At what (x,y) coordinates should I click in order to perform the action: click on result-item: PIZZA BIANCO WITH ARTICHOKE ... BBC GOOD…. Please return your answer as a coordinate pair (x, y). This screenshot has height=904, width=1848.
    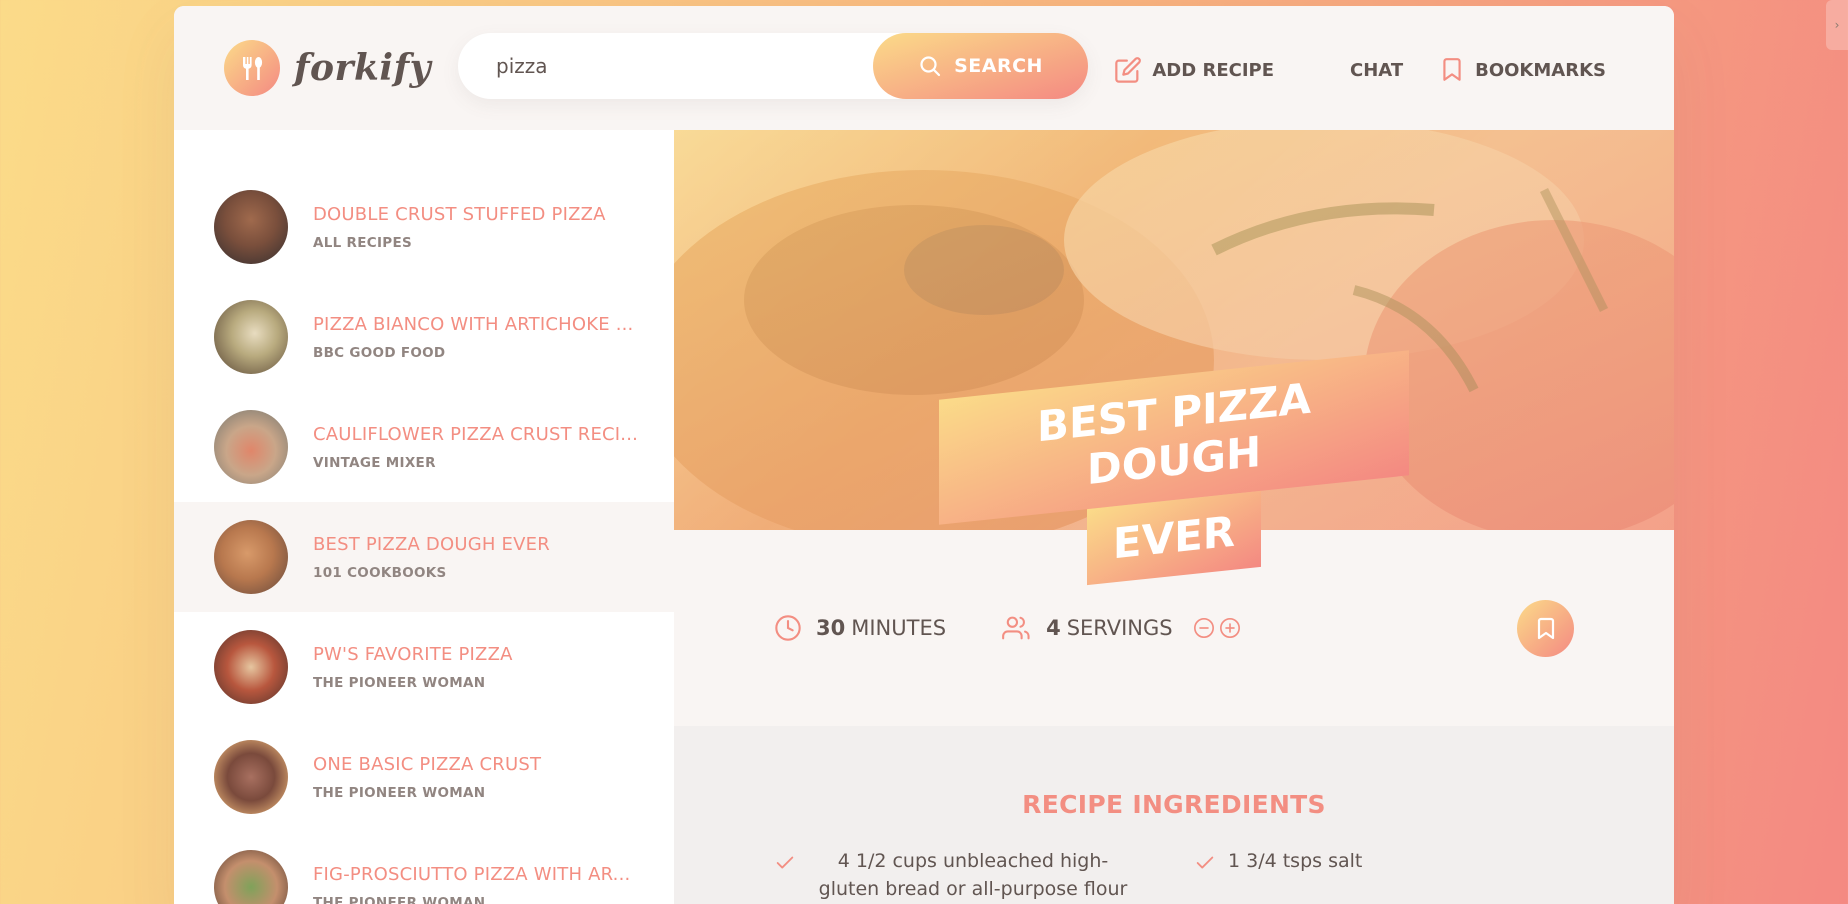
    Looking at the image, I should click on (424, 337).